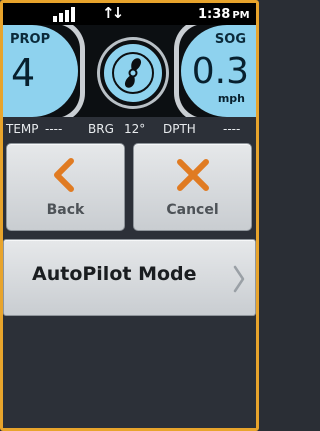  Describe the element at coordinates (192, 210) in the screenshot. I see `cancel-label: Cancel` at that location.